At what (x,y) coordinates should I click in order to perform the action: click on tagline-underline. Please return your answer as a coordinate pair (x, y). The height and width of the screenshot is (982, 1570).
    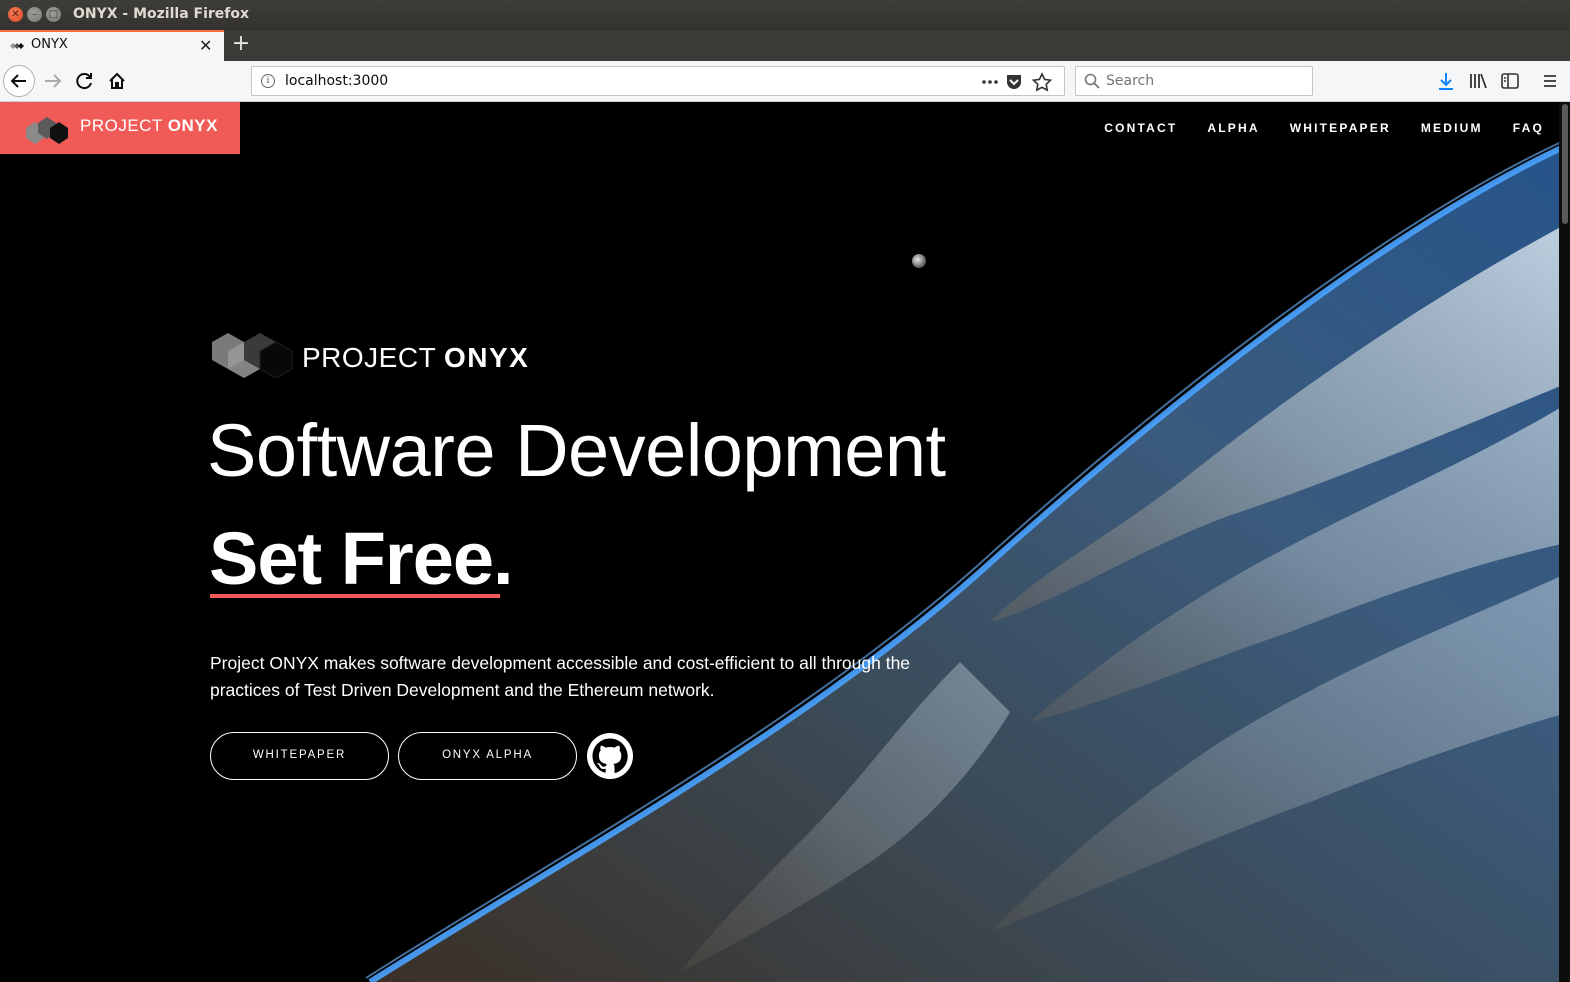
    Looking at the image, I should click on (355, 596).